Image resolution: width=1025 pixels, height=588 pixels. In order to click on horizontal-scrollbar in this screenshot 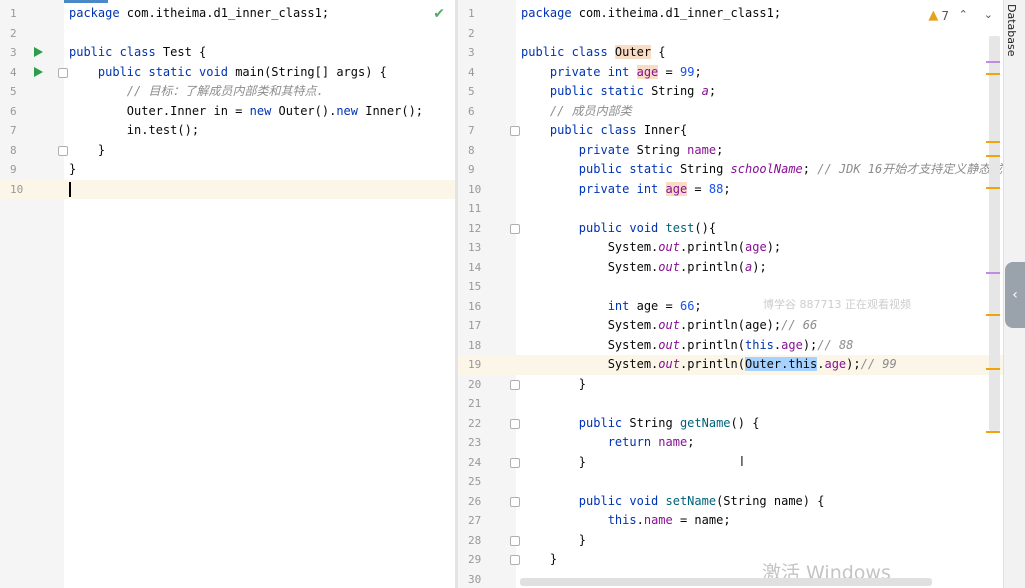, I will do `click(726, 582)`.